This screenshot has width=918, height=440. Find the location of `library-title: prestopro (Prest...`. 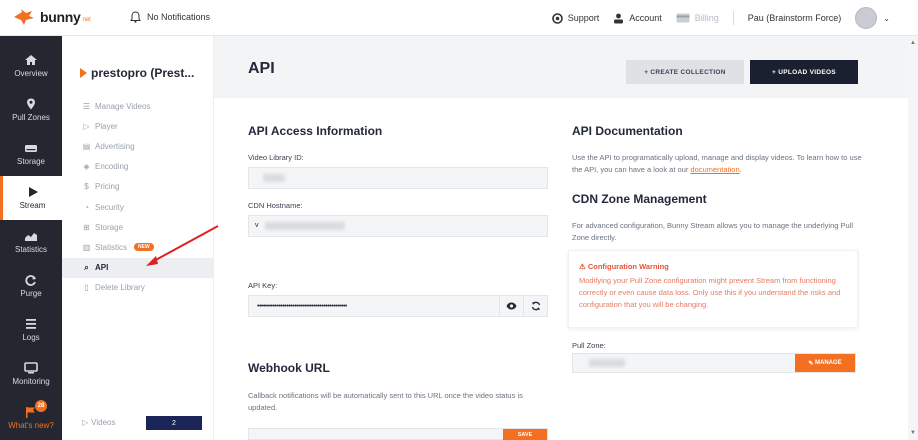

library-title: prestopro (Prest... is located at coordinates (137, 73).